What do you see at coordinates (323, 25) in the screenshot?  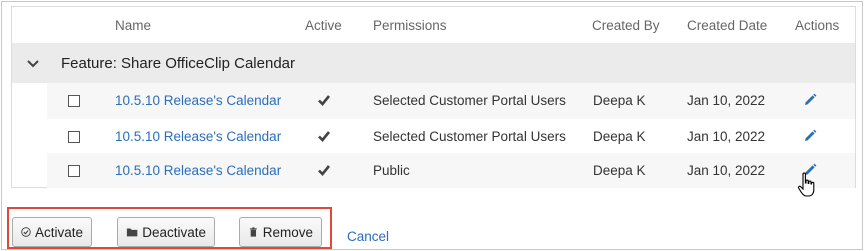 I see `column-header-active: Active` at bounding box center [323, 25].